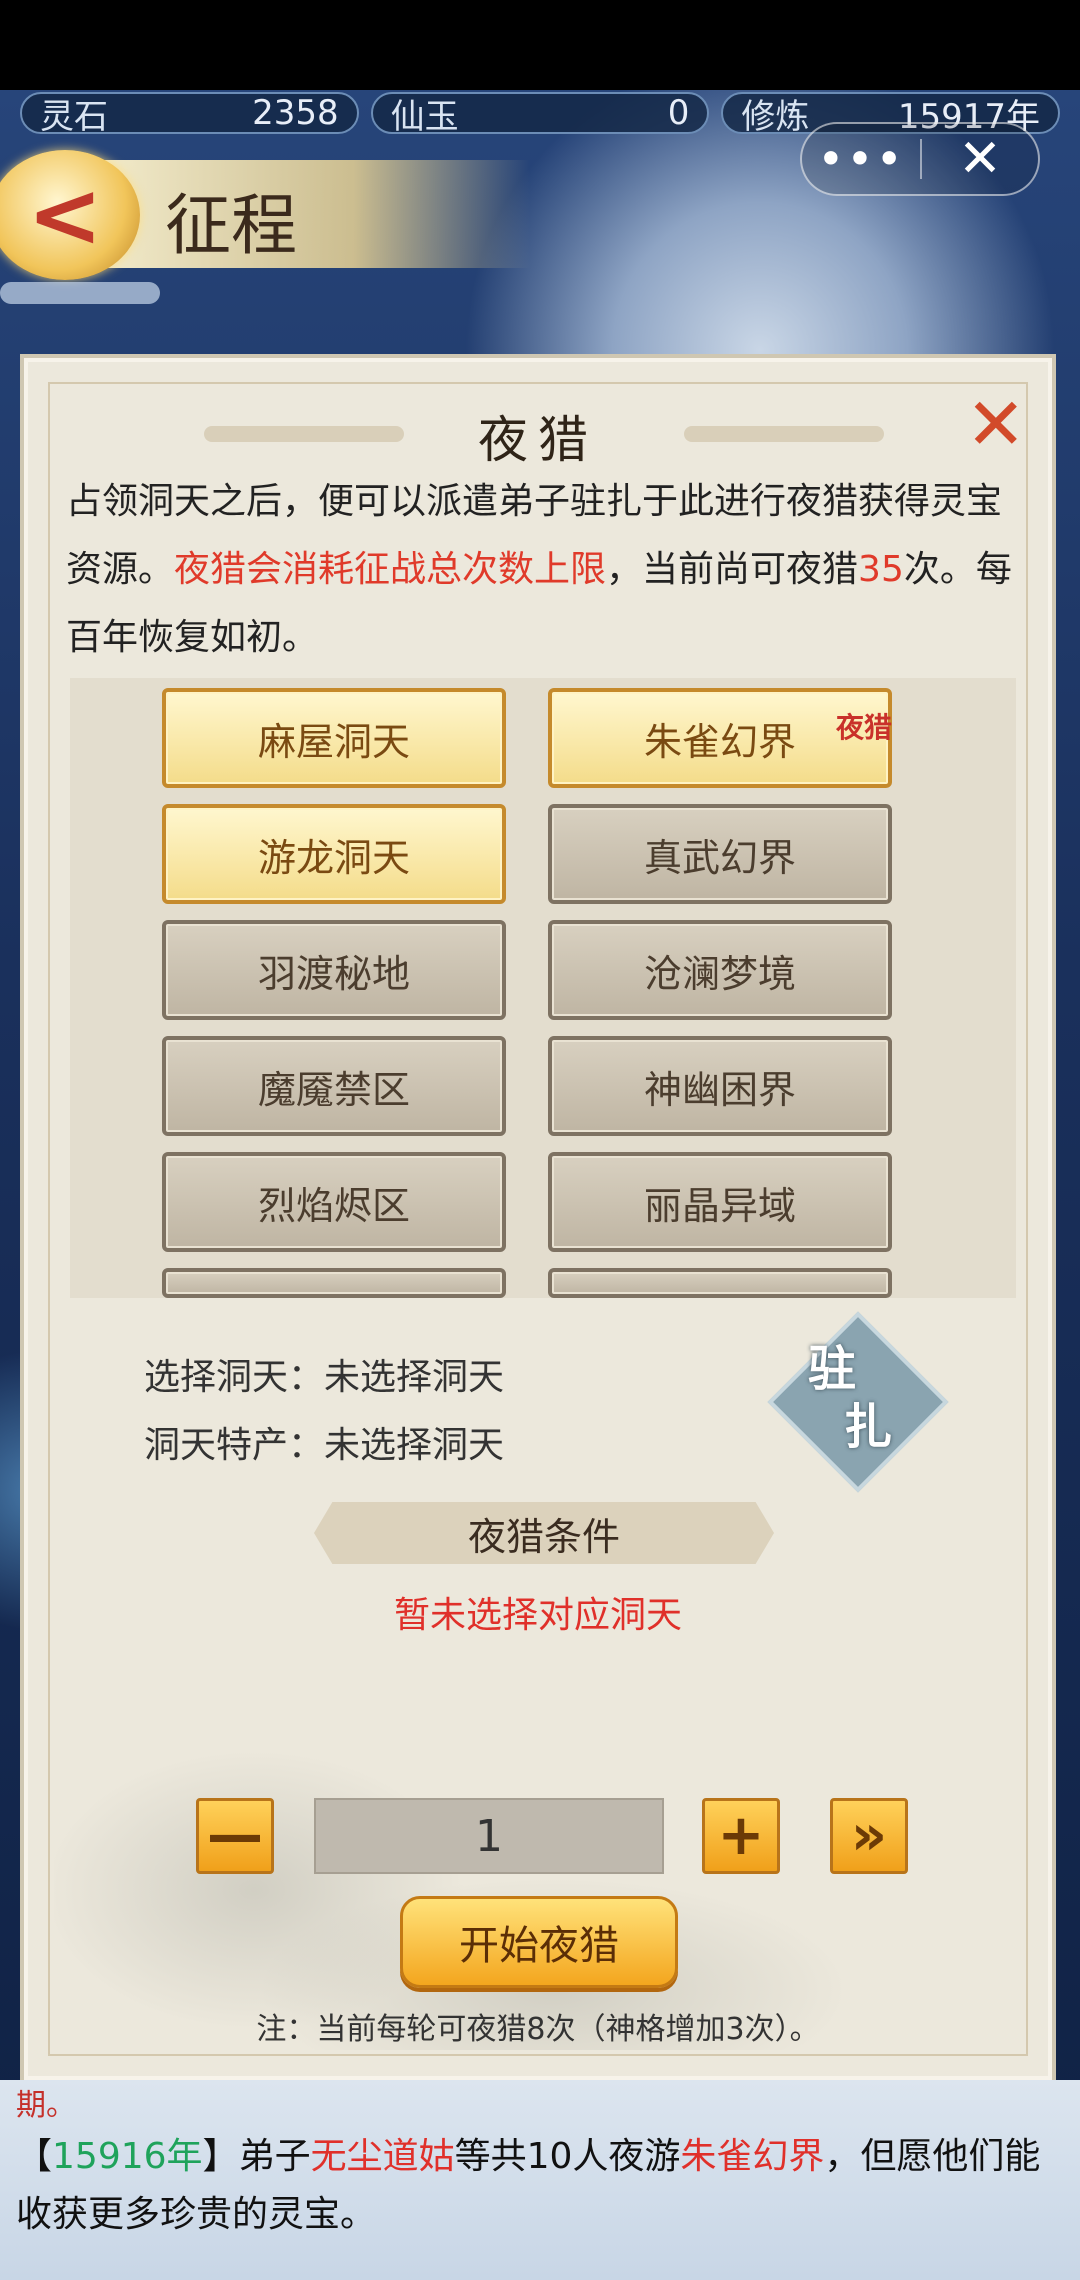 Image resolution: width=1080 pixels, height=2280 pixels. Describe the element at coordinates (540, 114) in the screenshot. I see `resource-jade: 仙玉 0` at that location.